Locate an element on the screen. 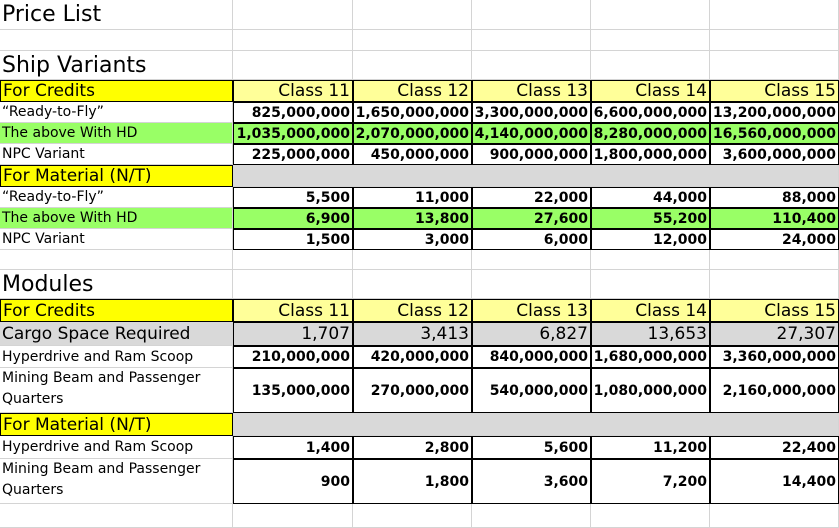  material-price-class-15: 14,400 is located at coordinates (774, 481).